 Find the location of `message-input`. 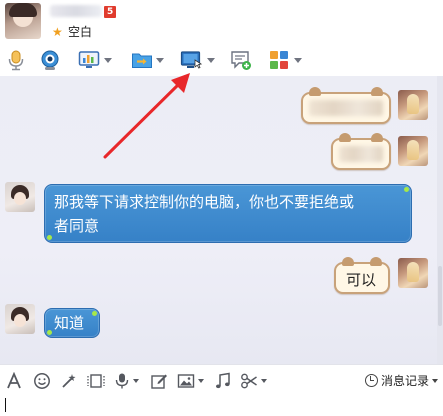

message-input is located at coordinates (221, 406).